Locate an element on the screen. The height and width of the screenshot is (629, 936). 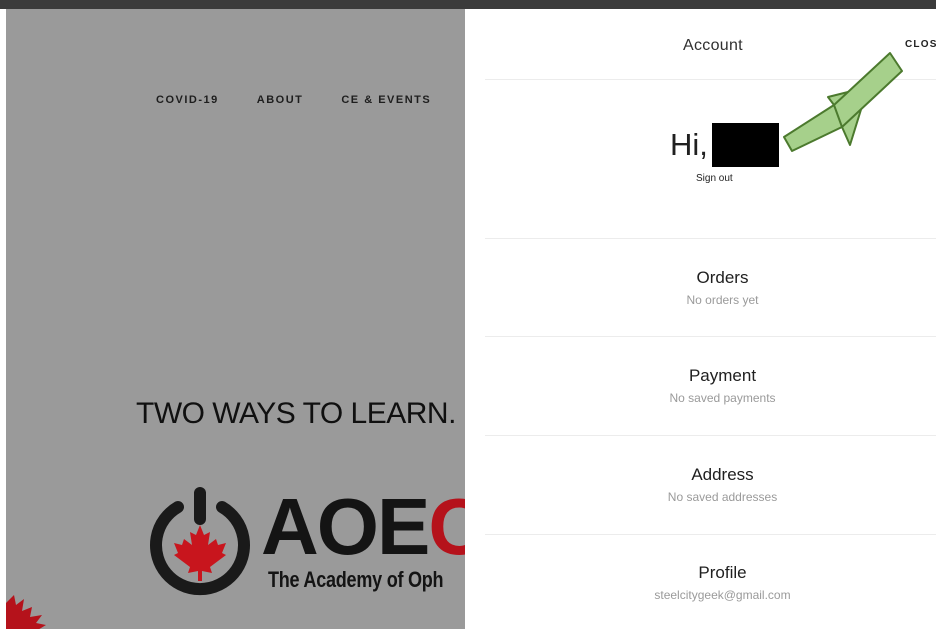
section-title: Profile is located at coordinates (722, 572).